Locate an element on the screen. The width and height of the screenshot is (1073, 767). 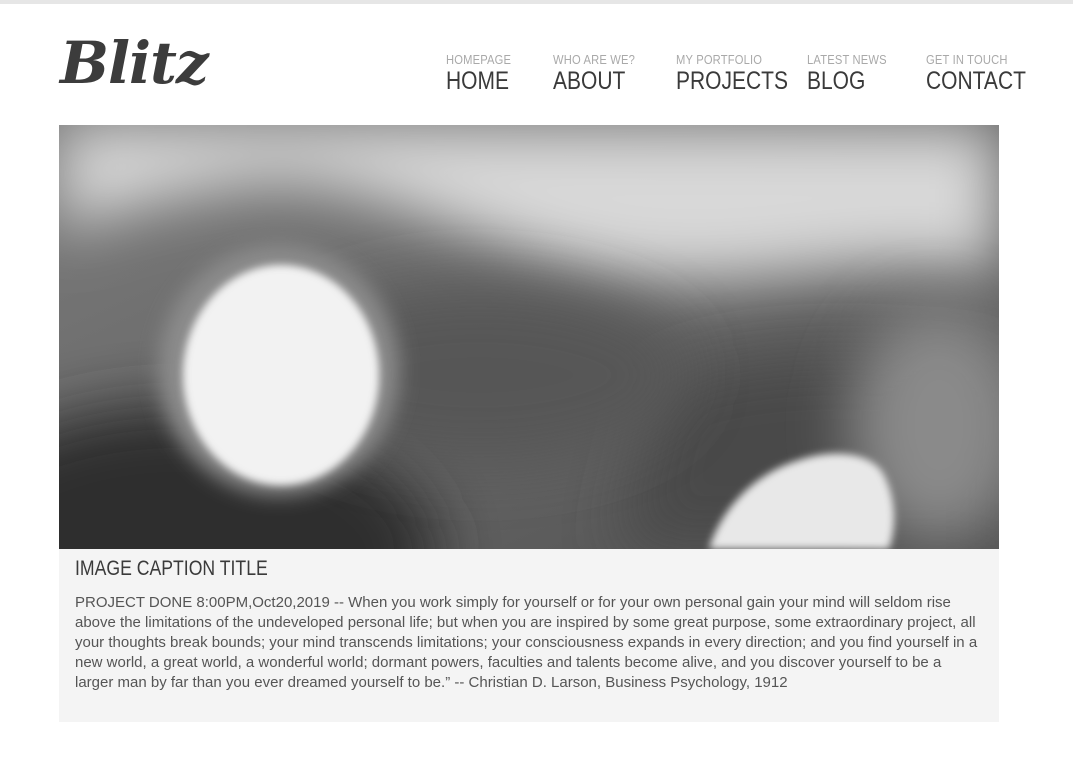
nav-item-blog: LATEST NEWS BLOG is located at coordinates (853, 73).